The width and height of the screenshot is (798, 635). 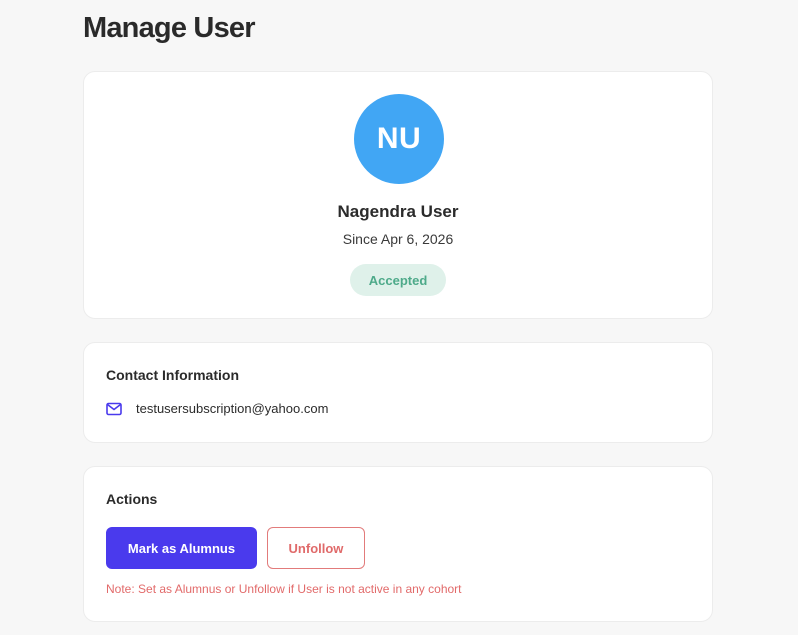 What do you see at coordinates (172, 375) in the screenshot?
I see `contact-section-title: Contact Information` at bounding box center [172, 375].